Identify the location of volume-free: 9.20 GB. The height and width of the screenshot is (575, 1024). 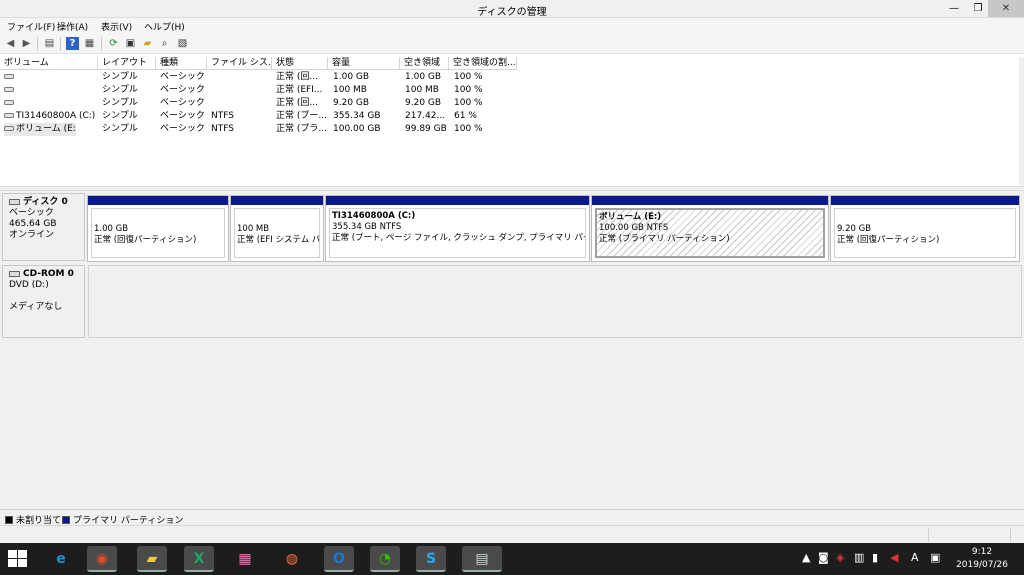
(423, 103).